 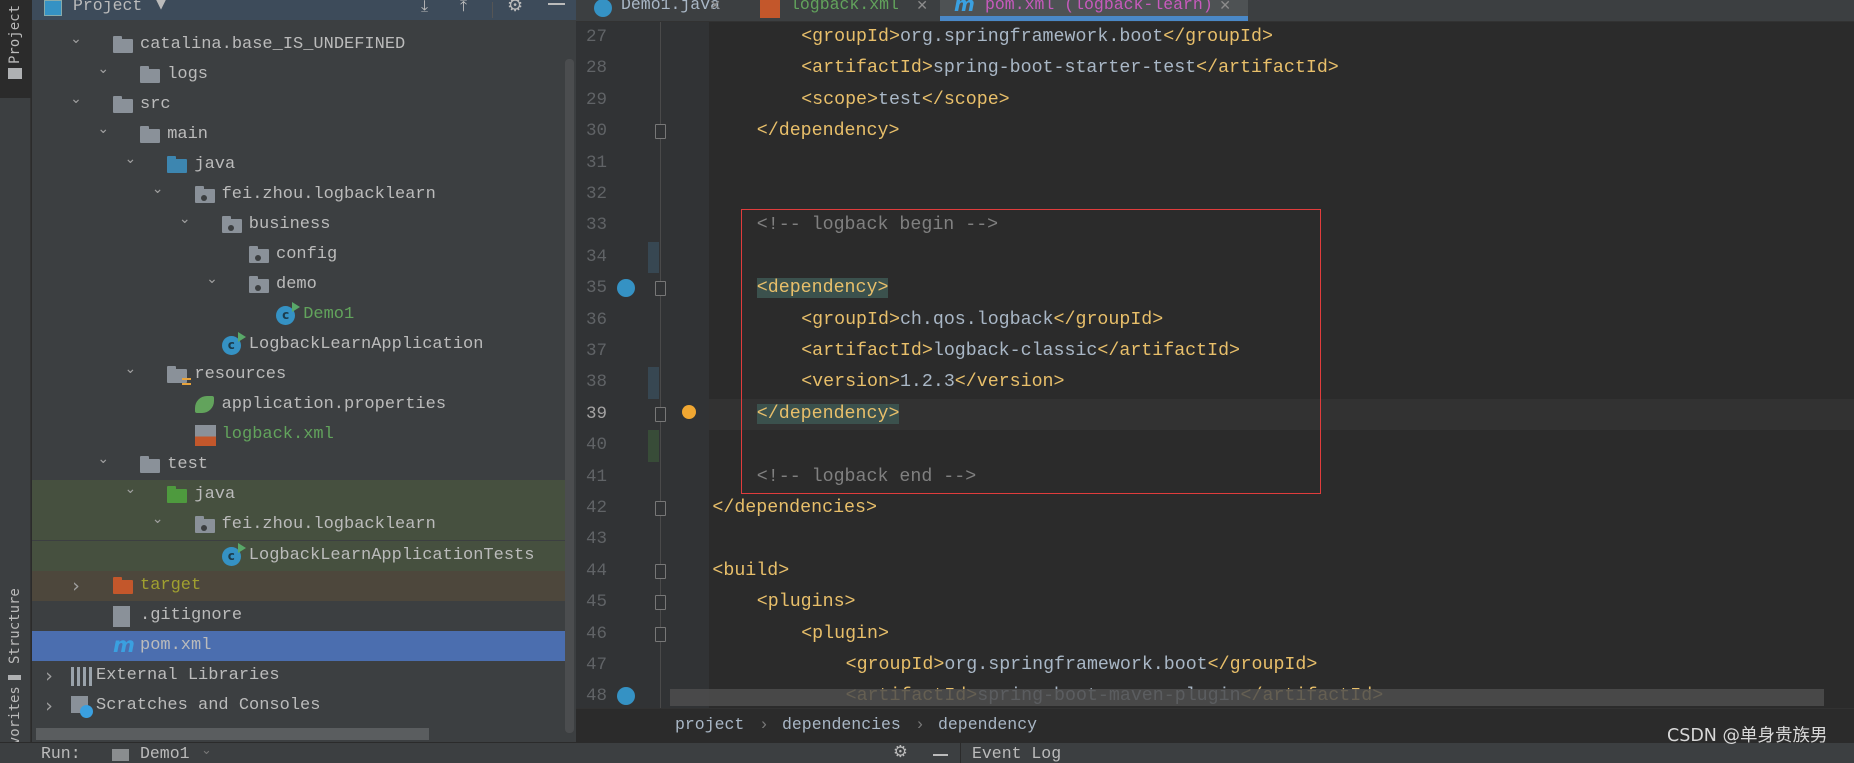 What do you see at coordinates (304, 10) in the screenshot?
I see `project-panel-header: Project ▼ ⤓ ⤒ ⚙` at bounding box center [304, 10].